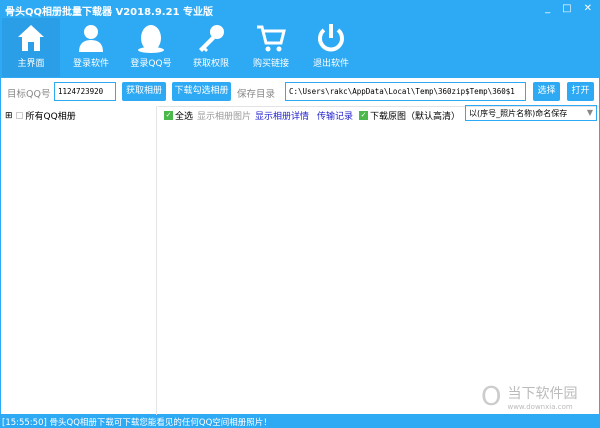 Image resolution: width=600 pixels, height=428 pixels. What do you see at coordinates (566, 8) in the screenshot?
I see `maximize-button: □` at bounding box center [566, 8].